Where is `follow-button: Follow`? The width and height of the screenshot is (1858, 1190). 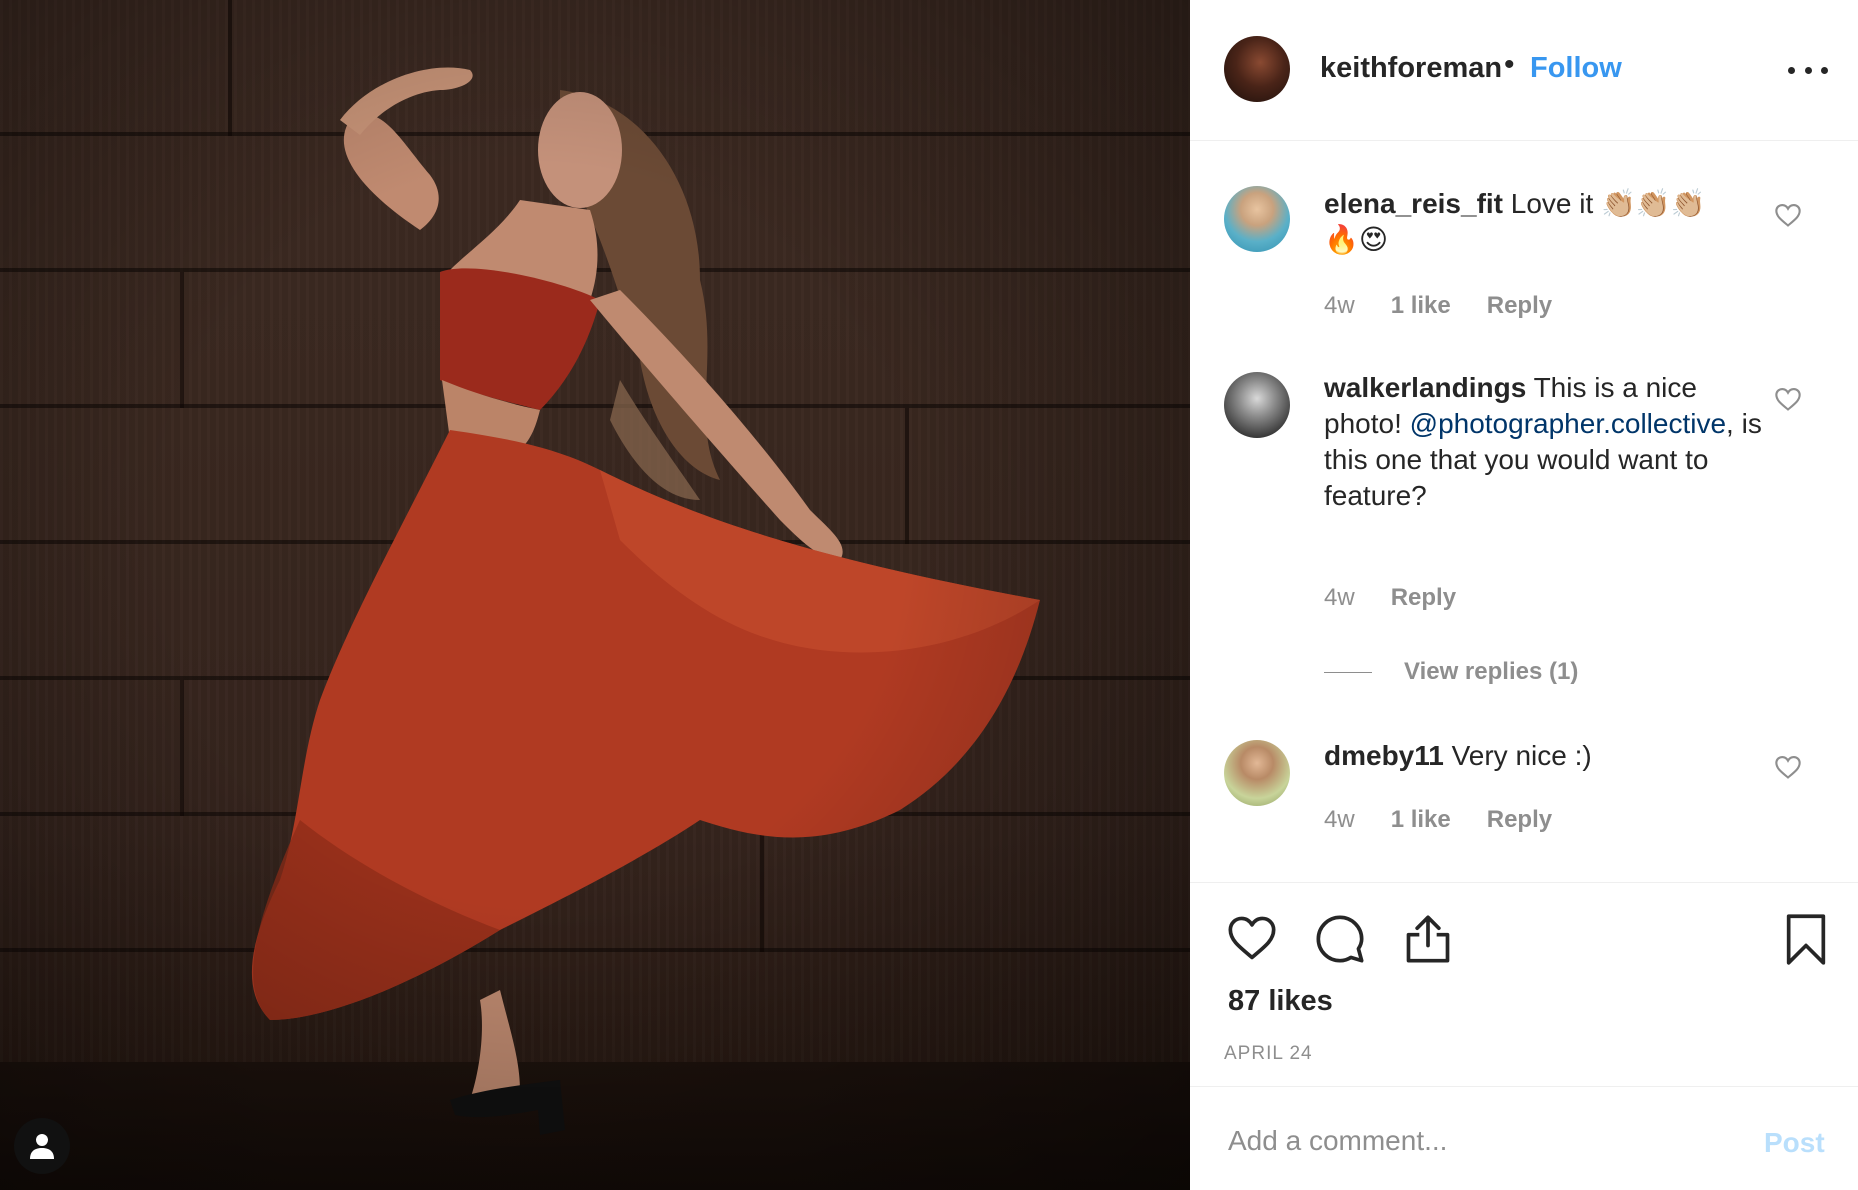 follow-button: Follow is located at coordinates (1576, 68).